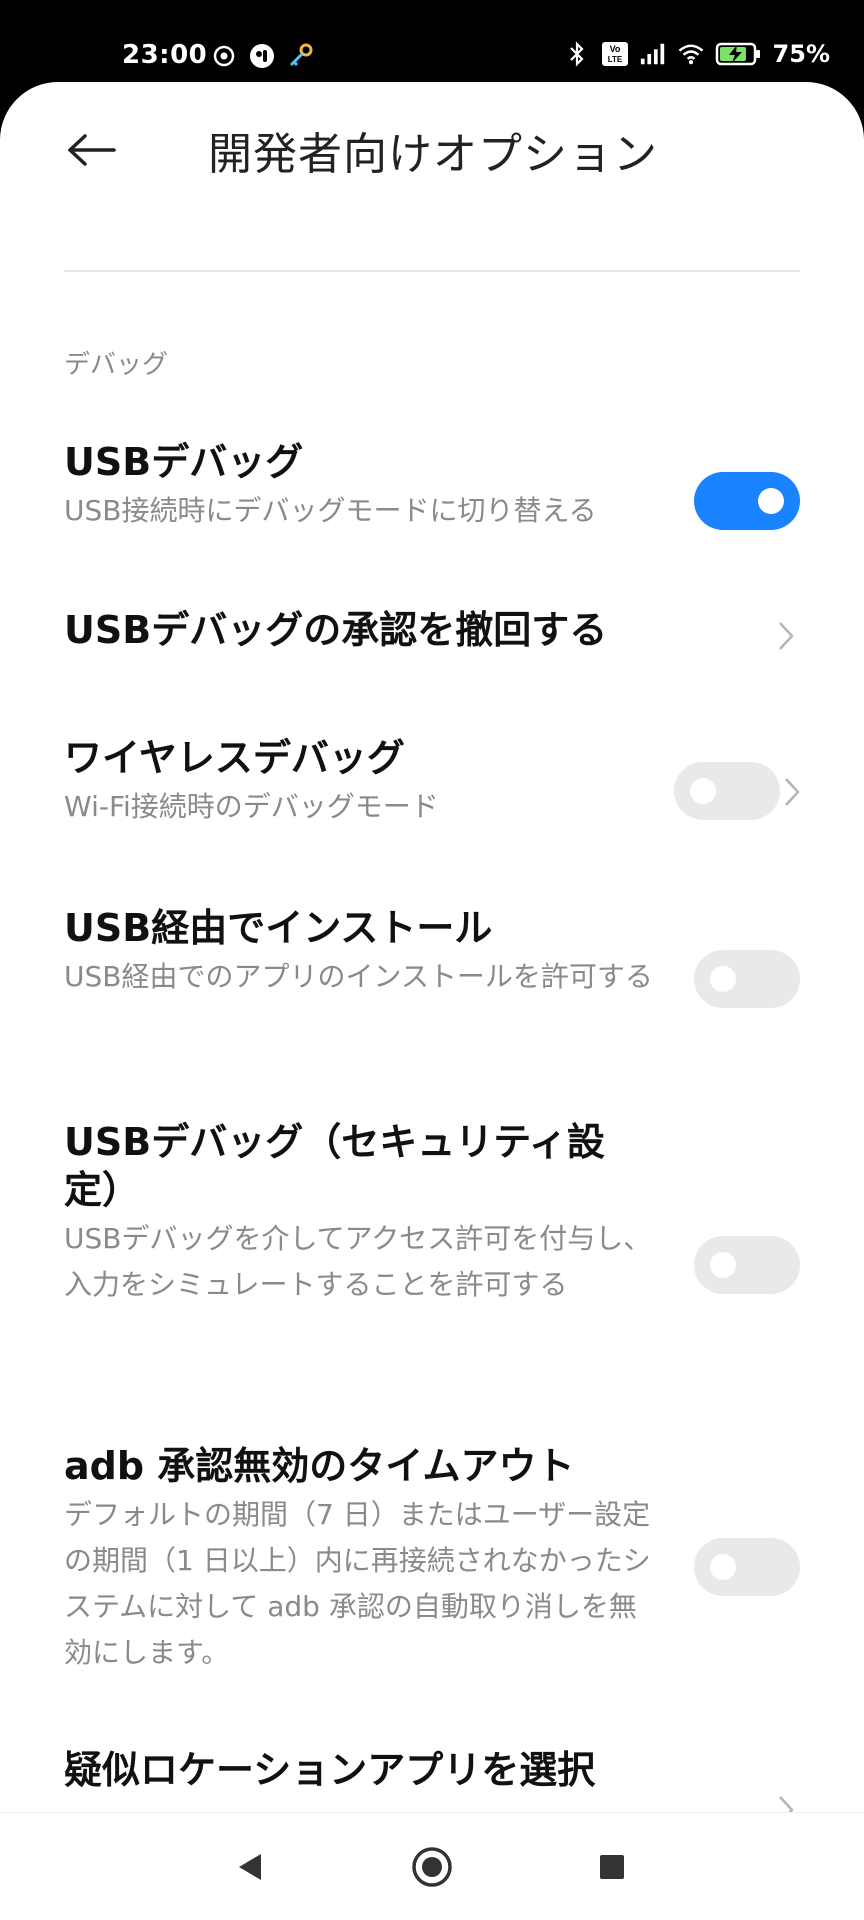 This screenshot has width=864, height=1920. I want to click on section-label-debug: デバッグ, so click(116, 365).